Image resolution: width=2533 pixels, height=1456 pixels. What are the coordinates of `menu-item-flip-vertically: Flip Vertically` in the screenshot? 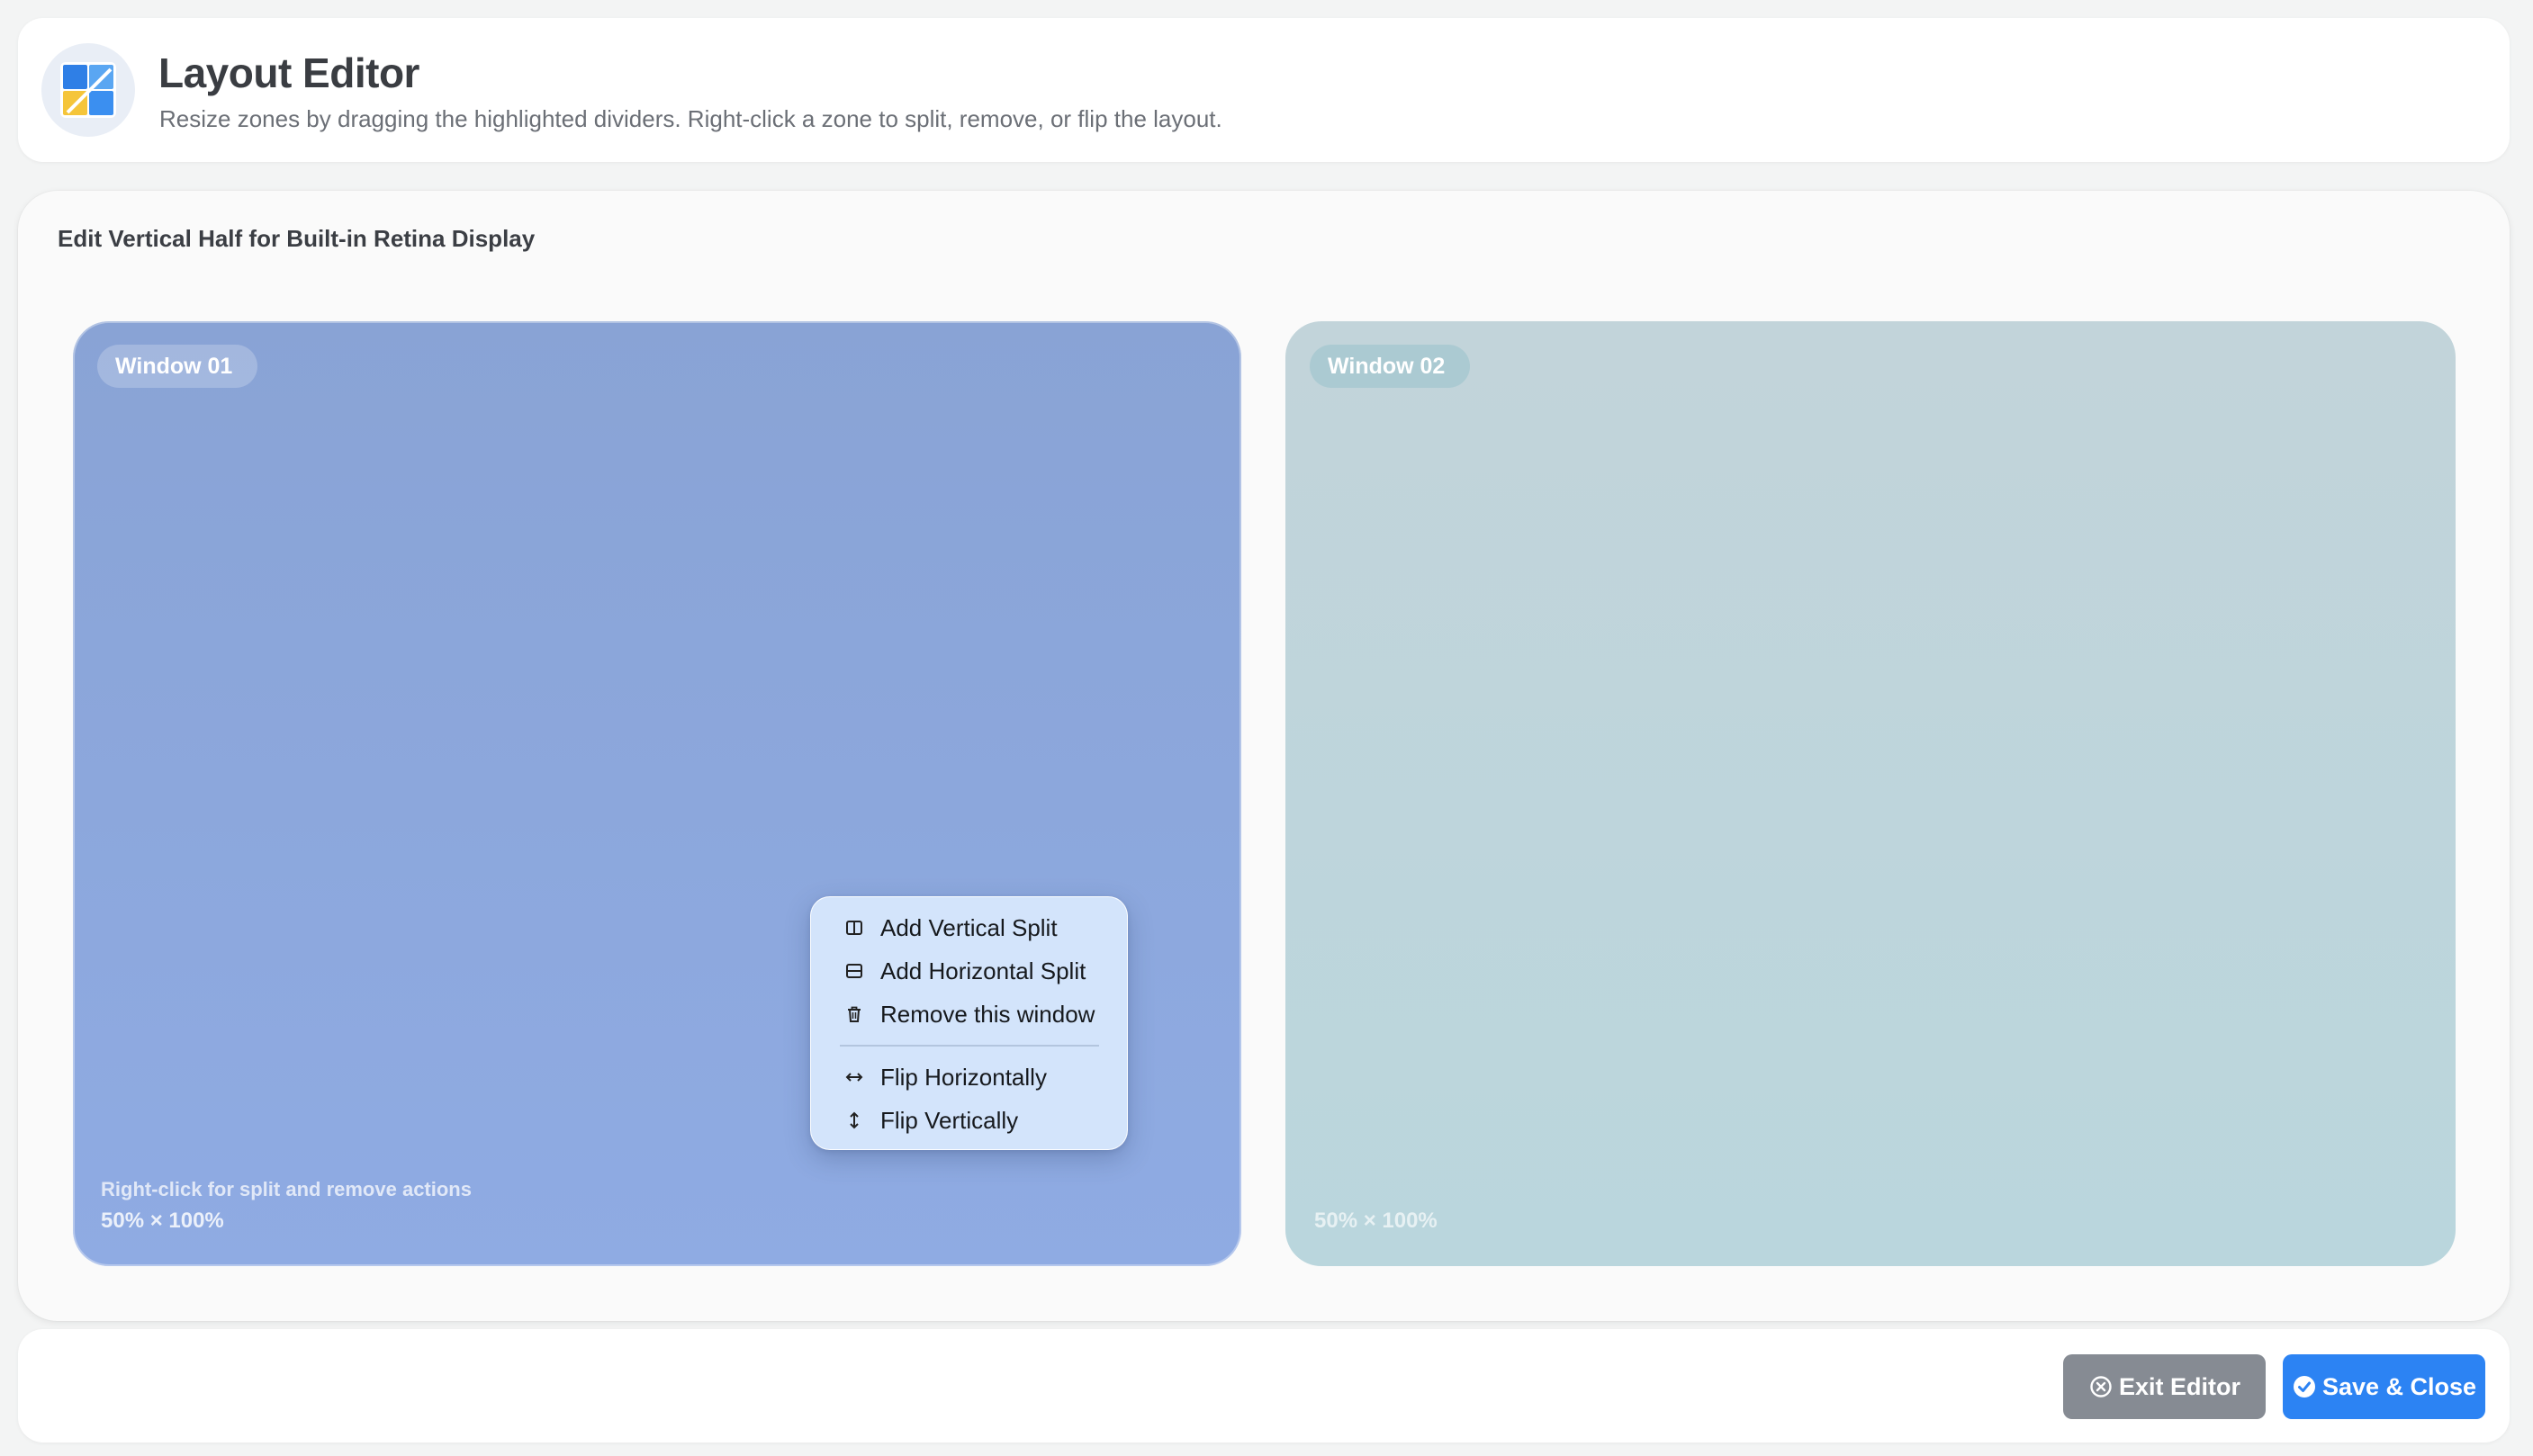 It's located at (969, 1120).